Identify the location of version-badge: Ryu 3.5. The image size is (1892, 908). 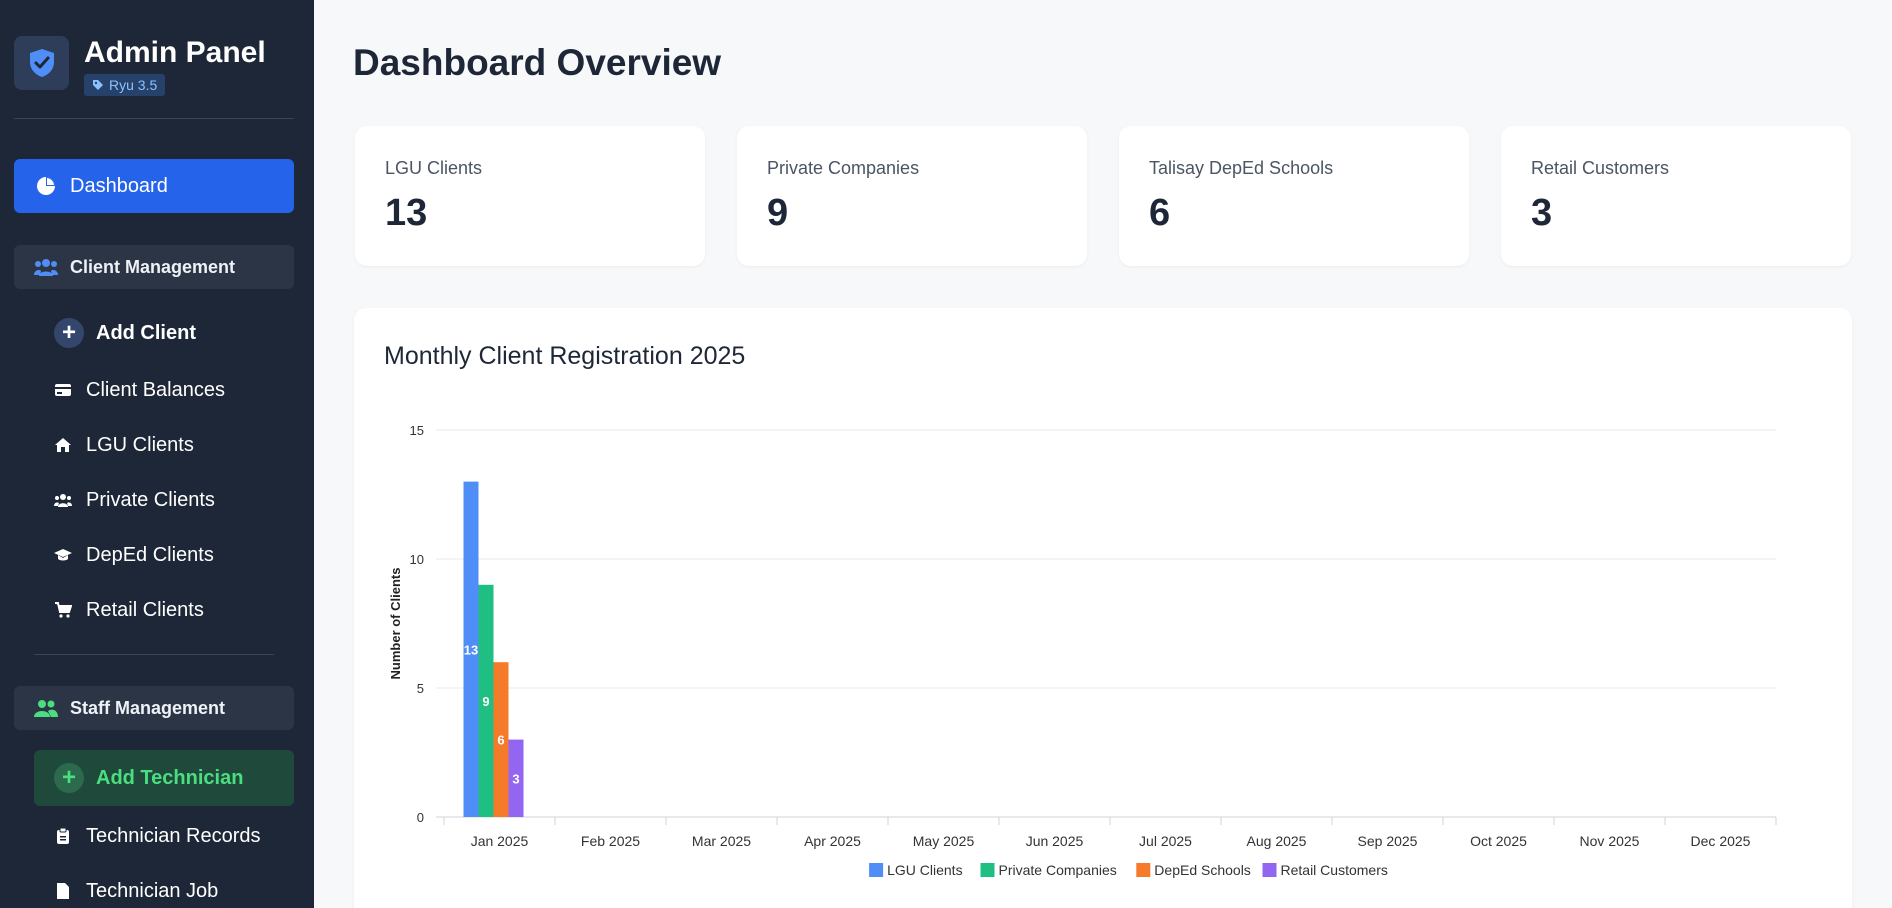
(125, 85).